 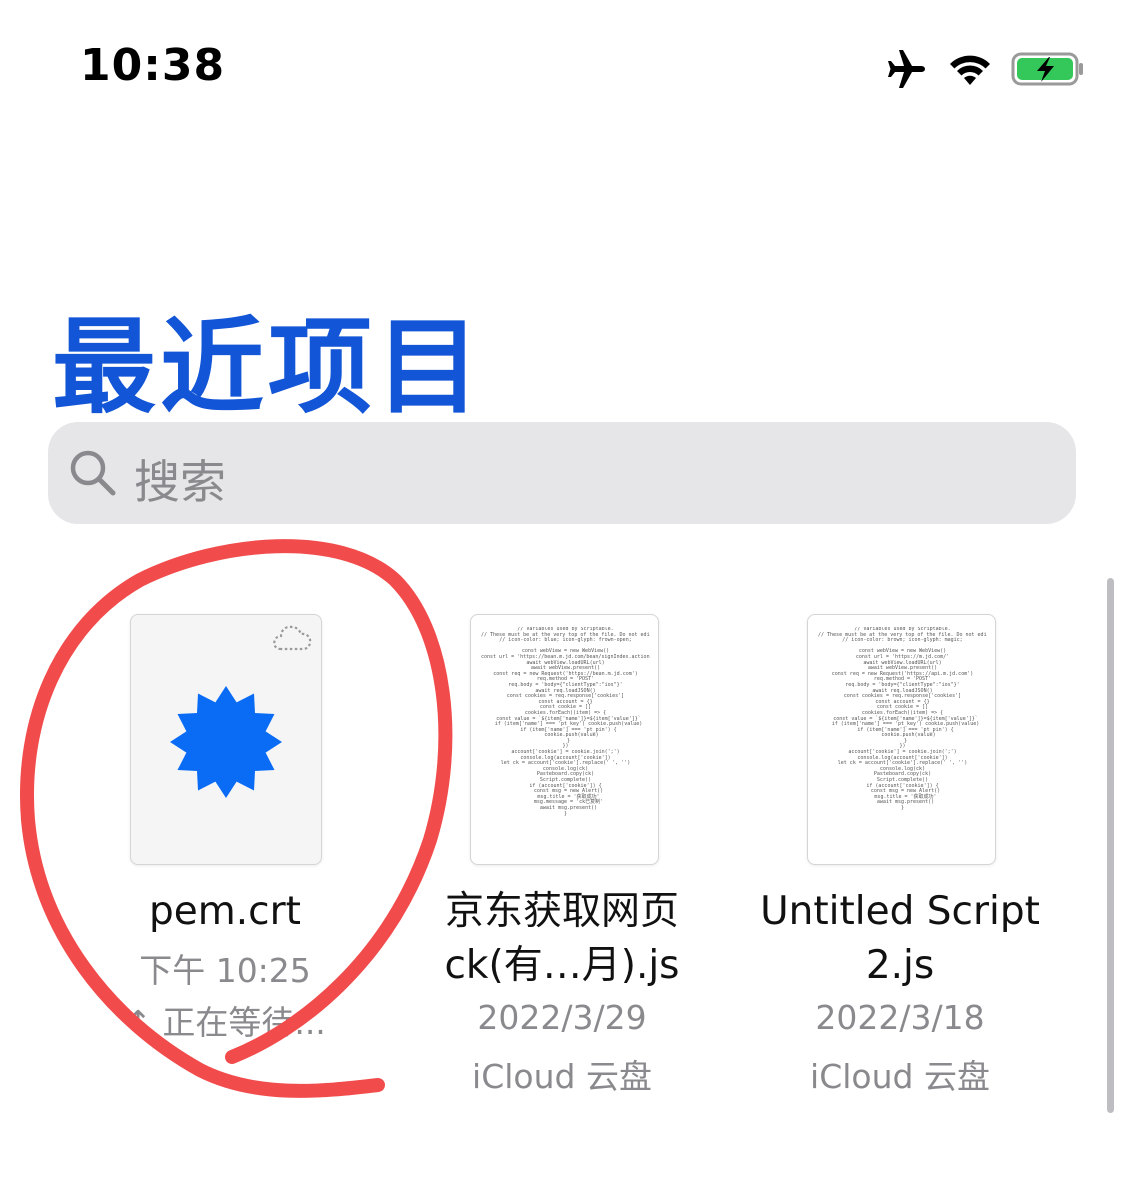 What do you see at coordinates (225, 911) in the screenshot?
I see `file-name: pem.crt` at bounding box center [225, 911].